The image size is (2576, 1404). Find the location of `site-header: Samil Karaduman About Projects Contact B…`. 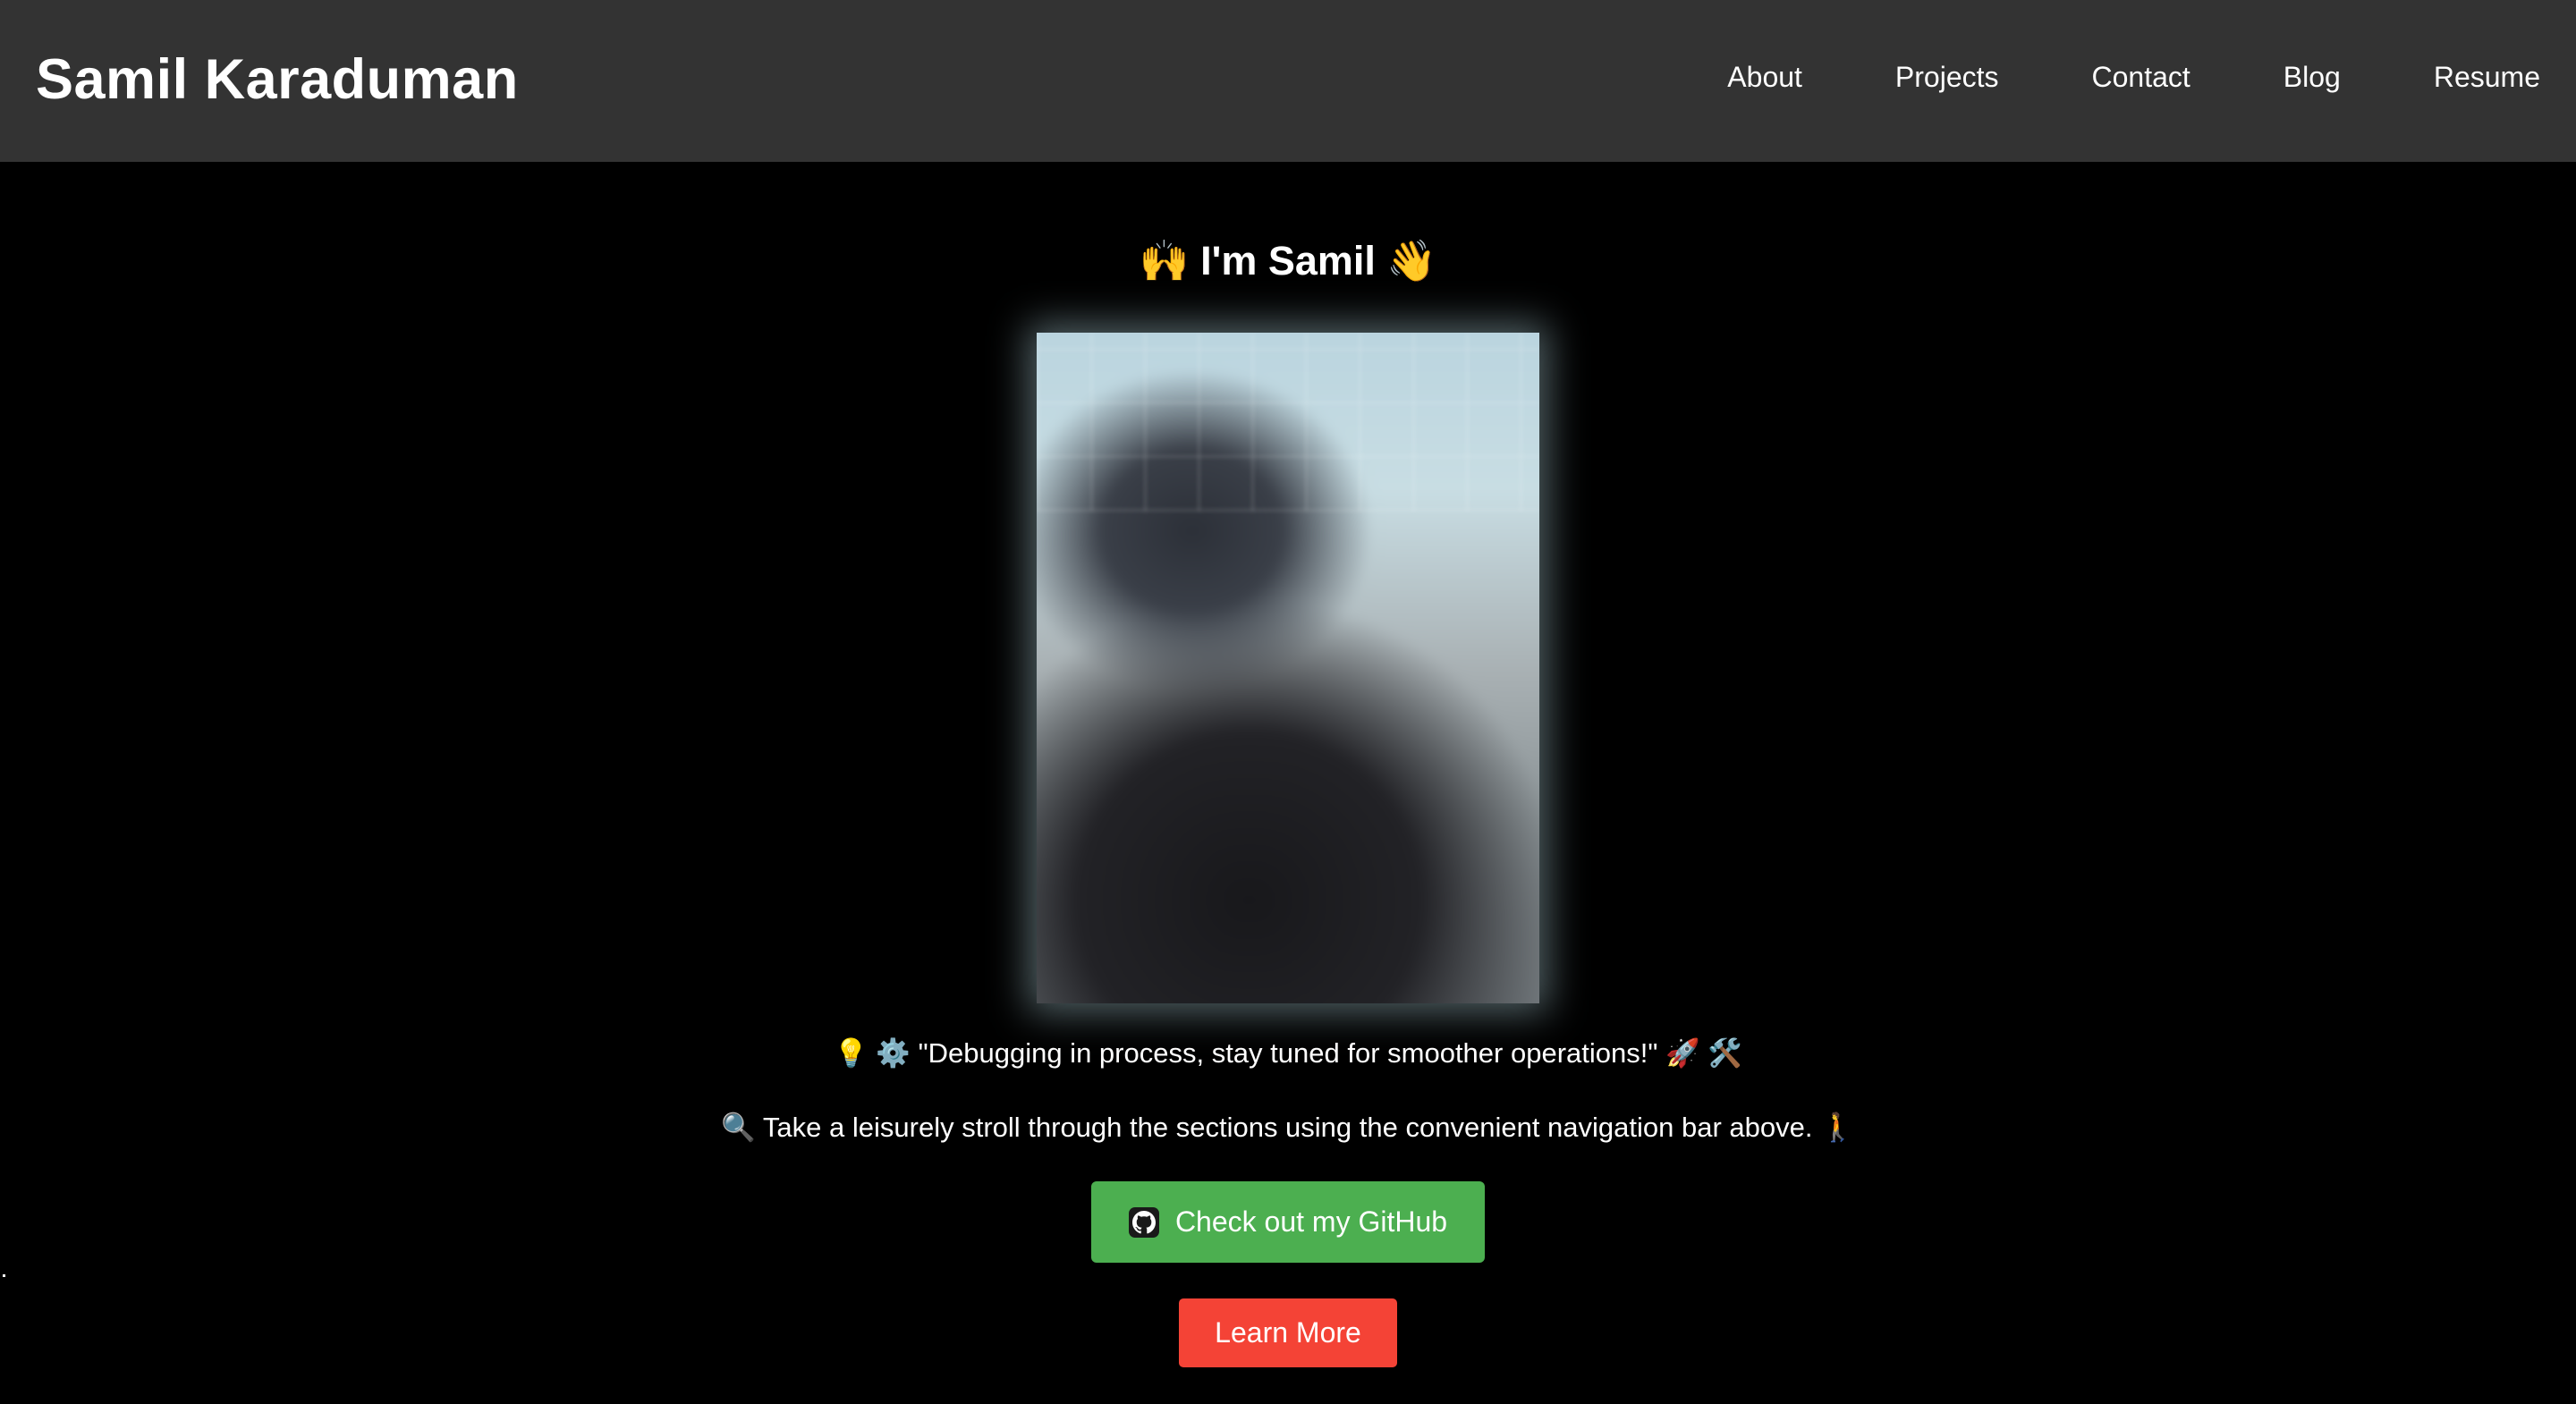

site-header: Samil Karaduman About Projects Contact B… is located at coordinates (1288, 81).